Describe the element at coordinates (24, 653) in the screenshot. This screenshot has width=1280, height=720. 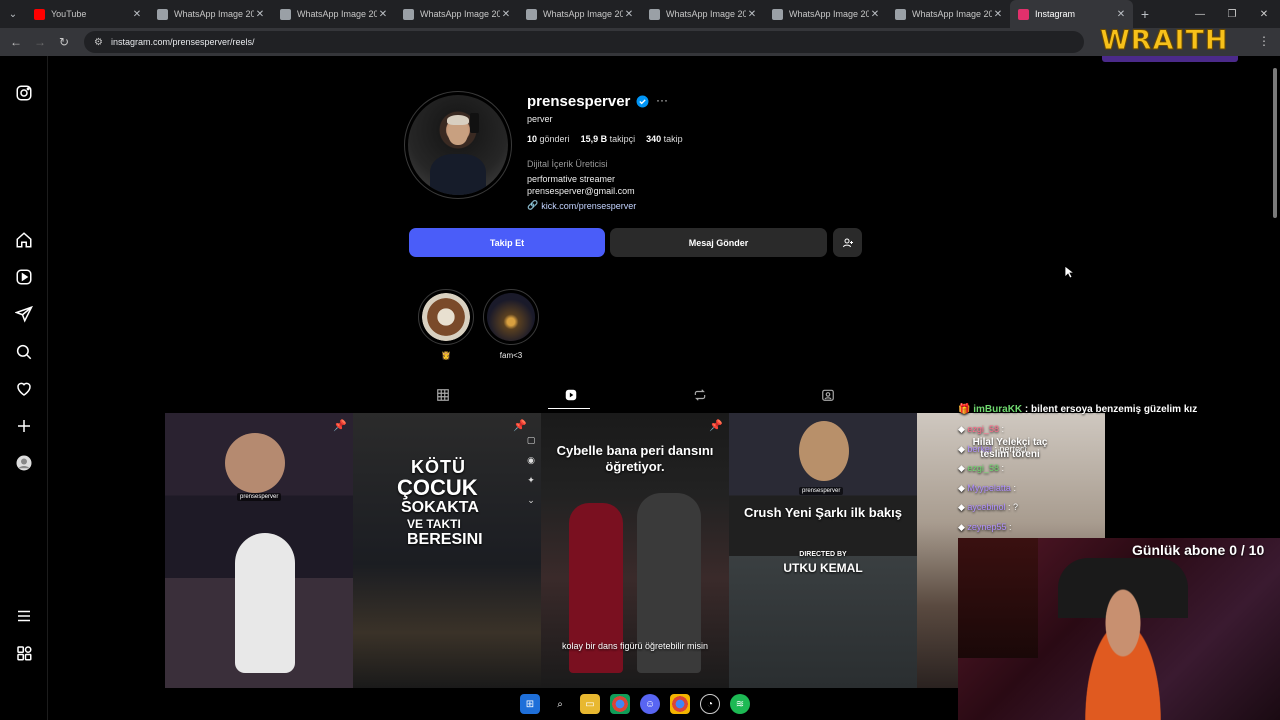
I see `more-apps-icon` at that location.